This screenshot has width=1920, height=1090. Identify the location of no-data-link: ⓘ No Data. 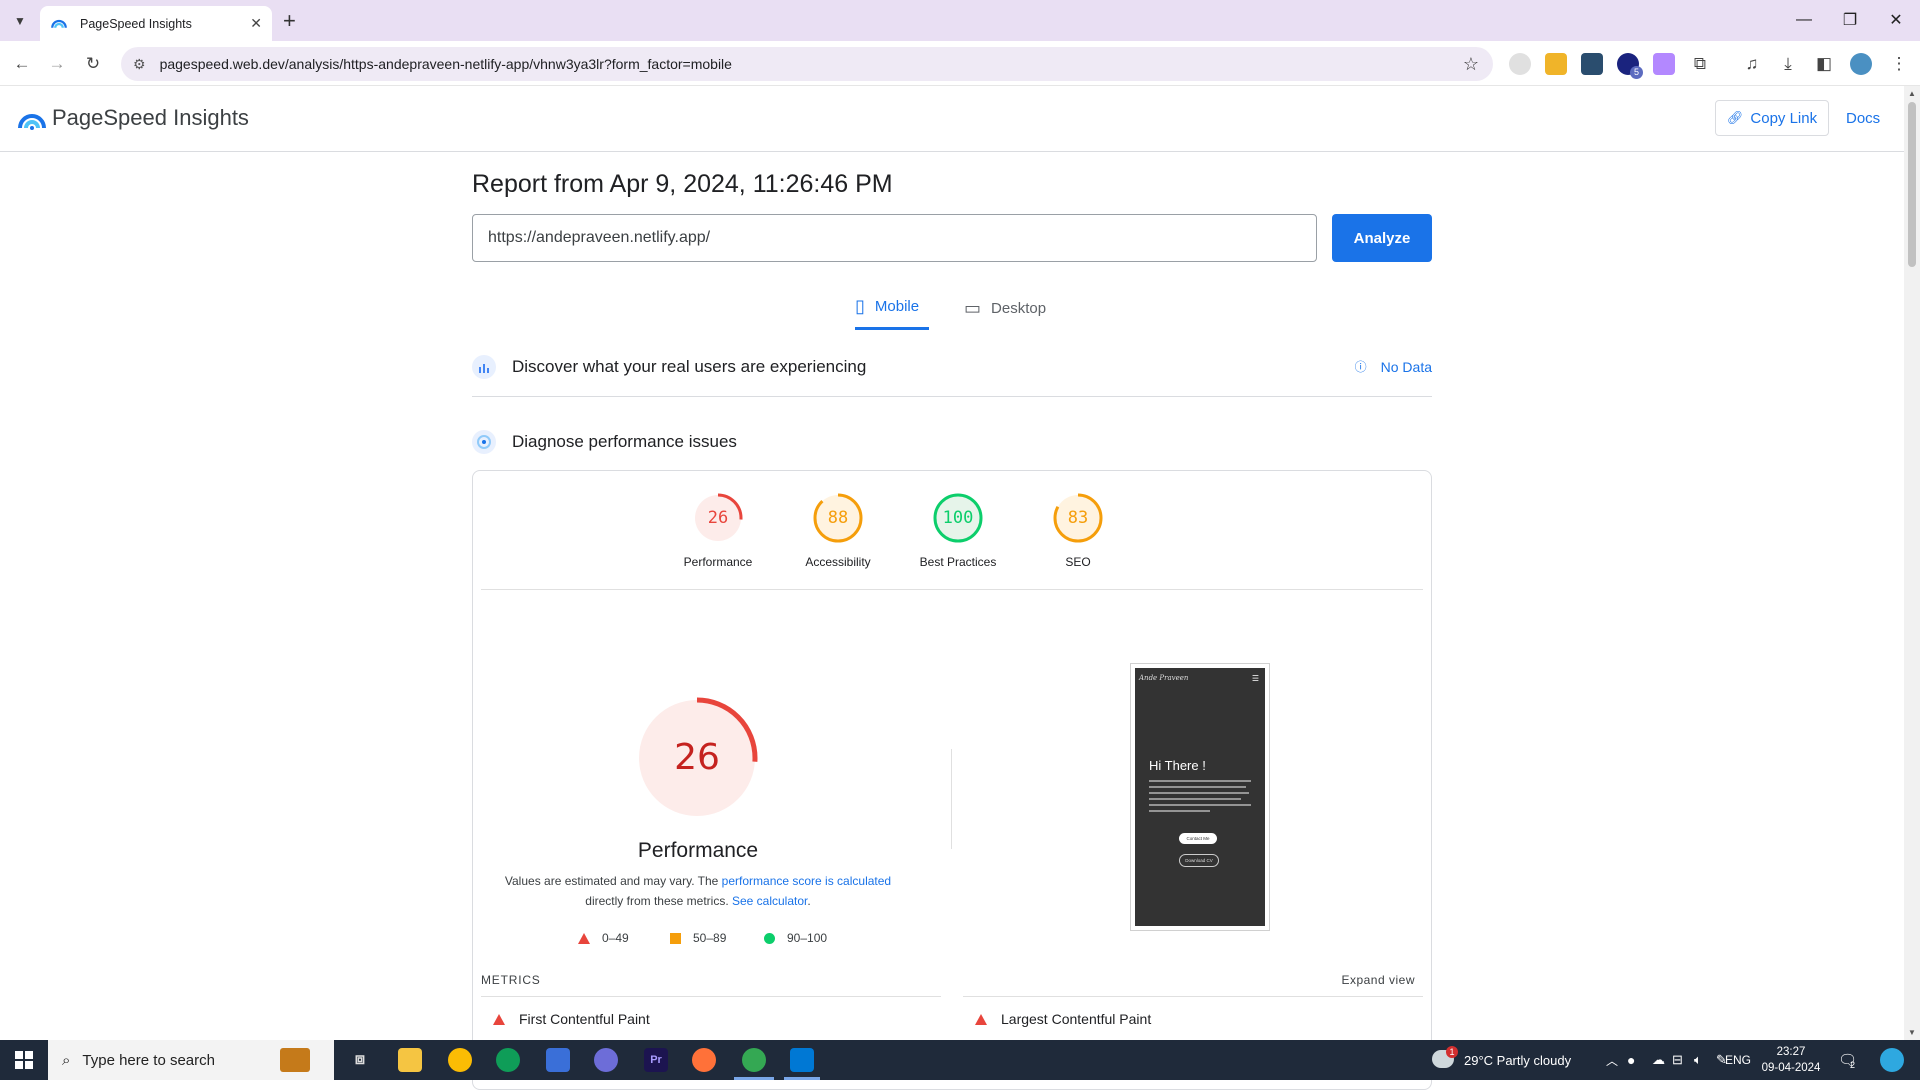
(1393, 366).